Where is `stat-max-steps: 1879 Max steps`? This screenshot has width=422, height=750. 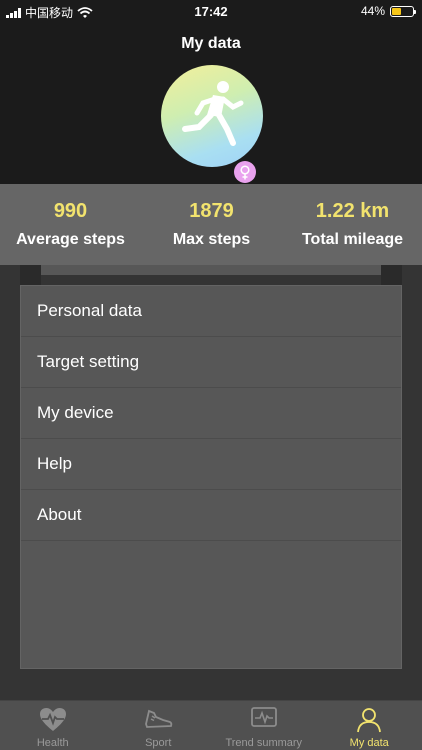
stat-max-steps: 1879 Max steps is located at coordinates (211, 224).